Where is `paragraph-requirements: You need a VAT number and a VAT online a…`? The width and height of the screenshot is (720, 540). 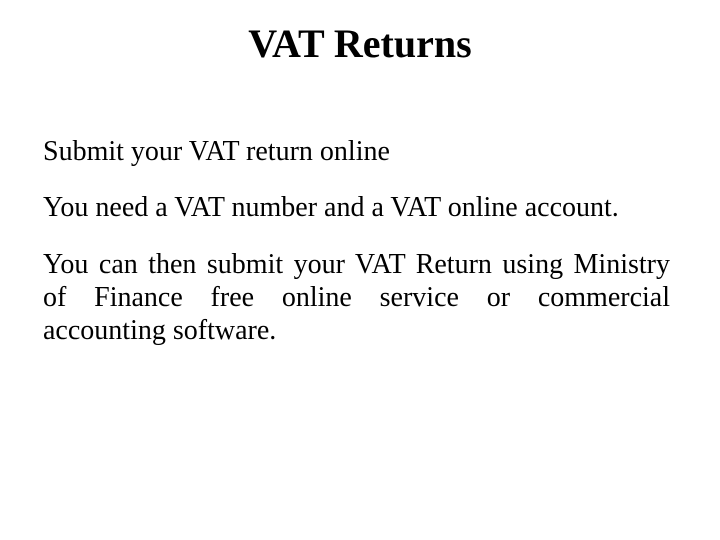
paragraph-requirements: You need a VAT number and a VAT online a… is located at coordinates (331, 207).